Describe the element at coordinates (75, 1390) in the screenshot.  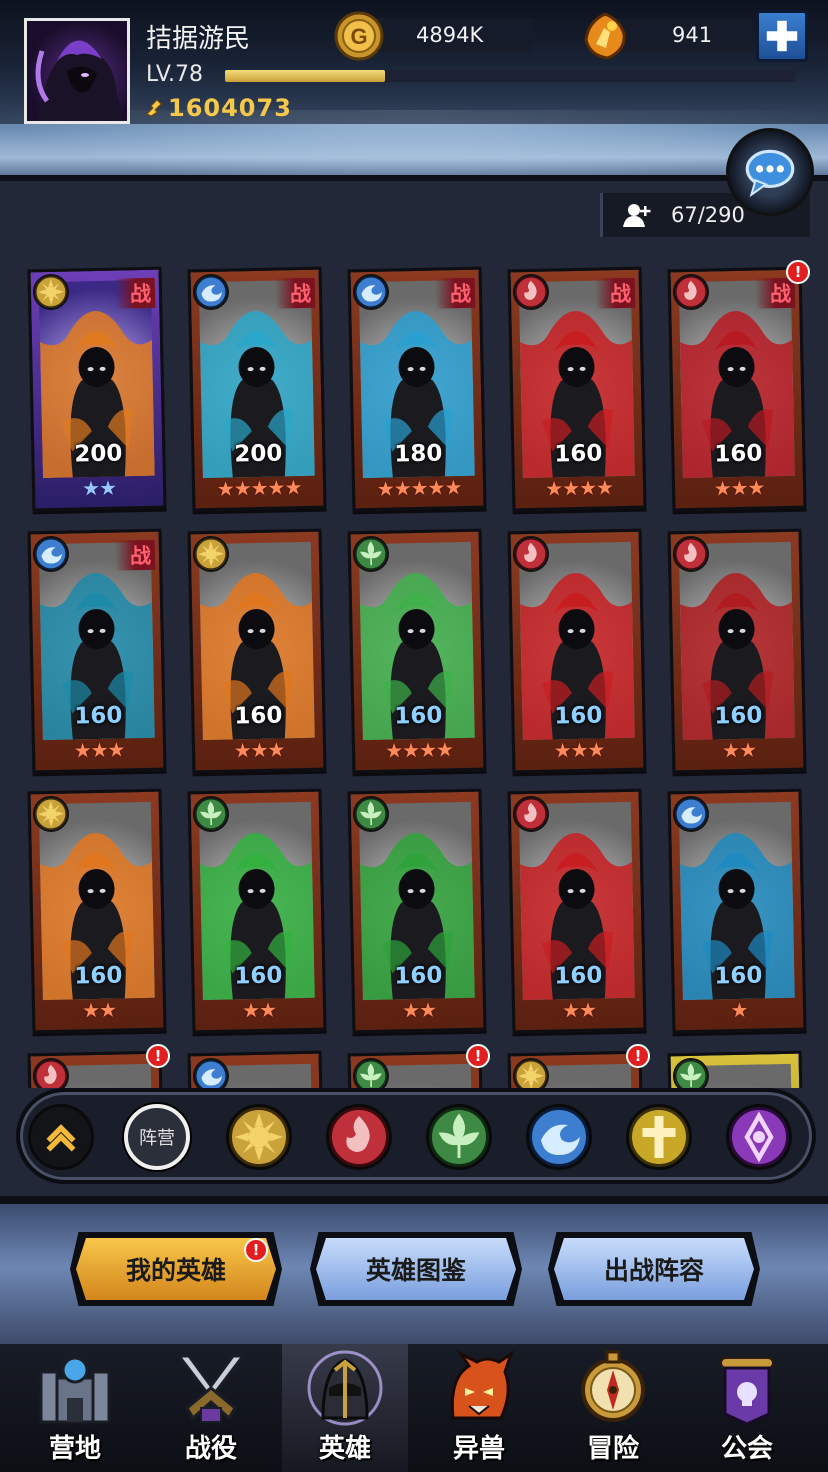
I see `camp-icon` at that location.